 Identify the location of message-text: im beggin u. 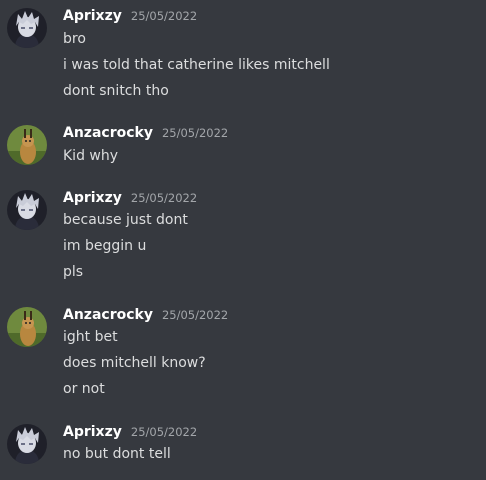
(105, 246).